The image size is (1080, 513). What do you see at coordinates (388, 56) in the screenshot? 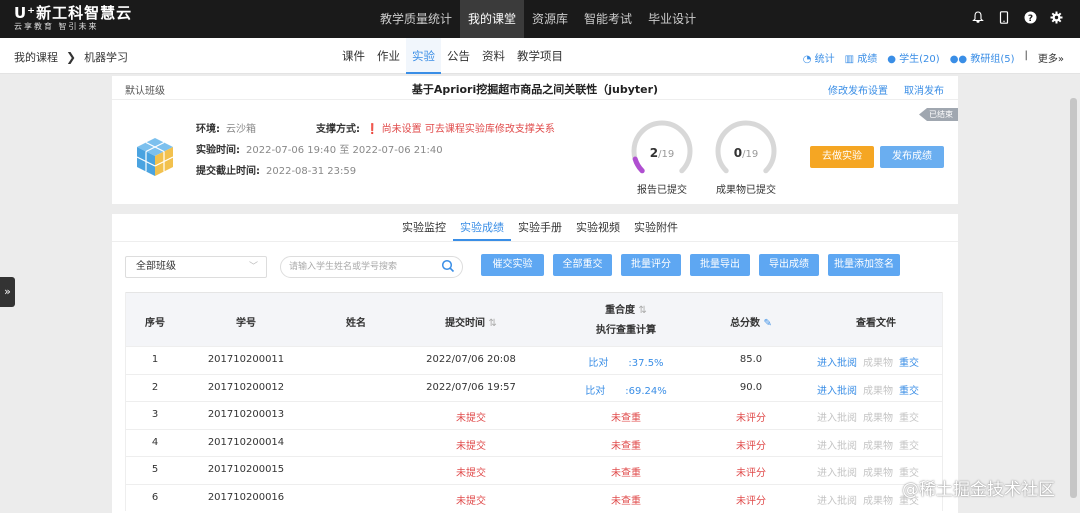
I see `tab-homework: 作业` at bounding box center [388, 56].